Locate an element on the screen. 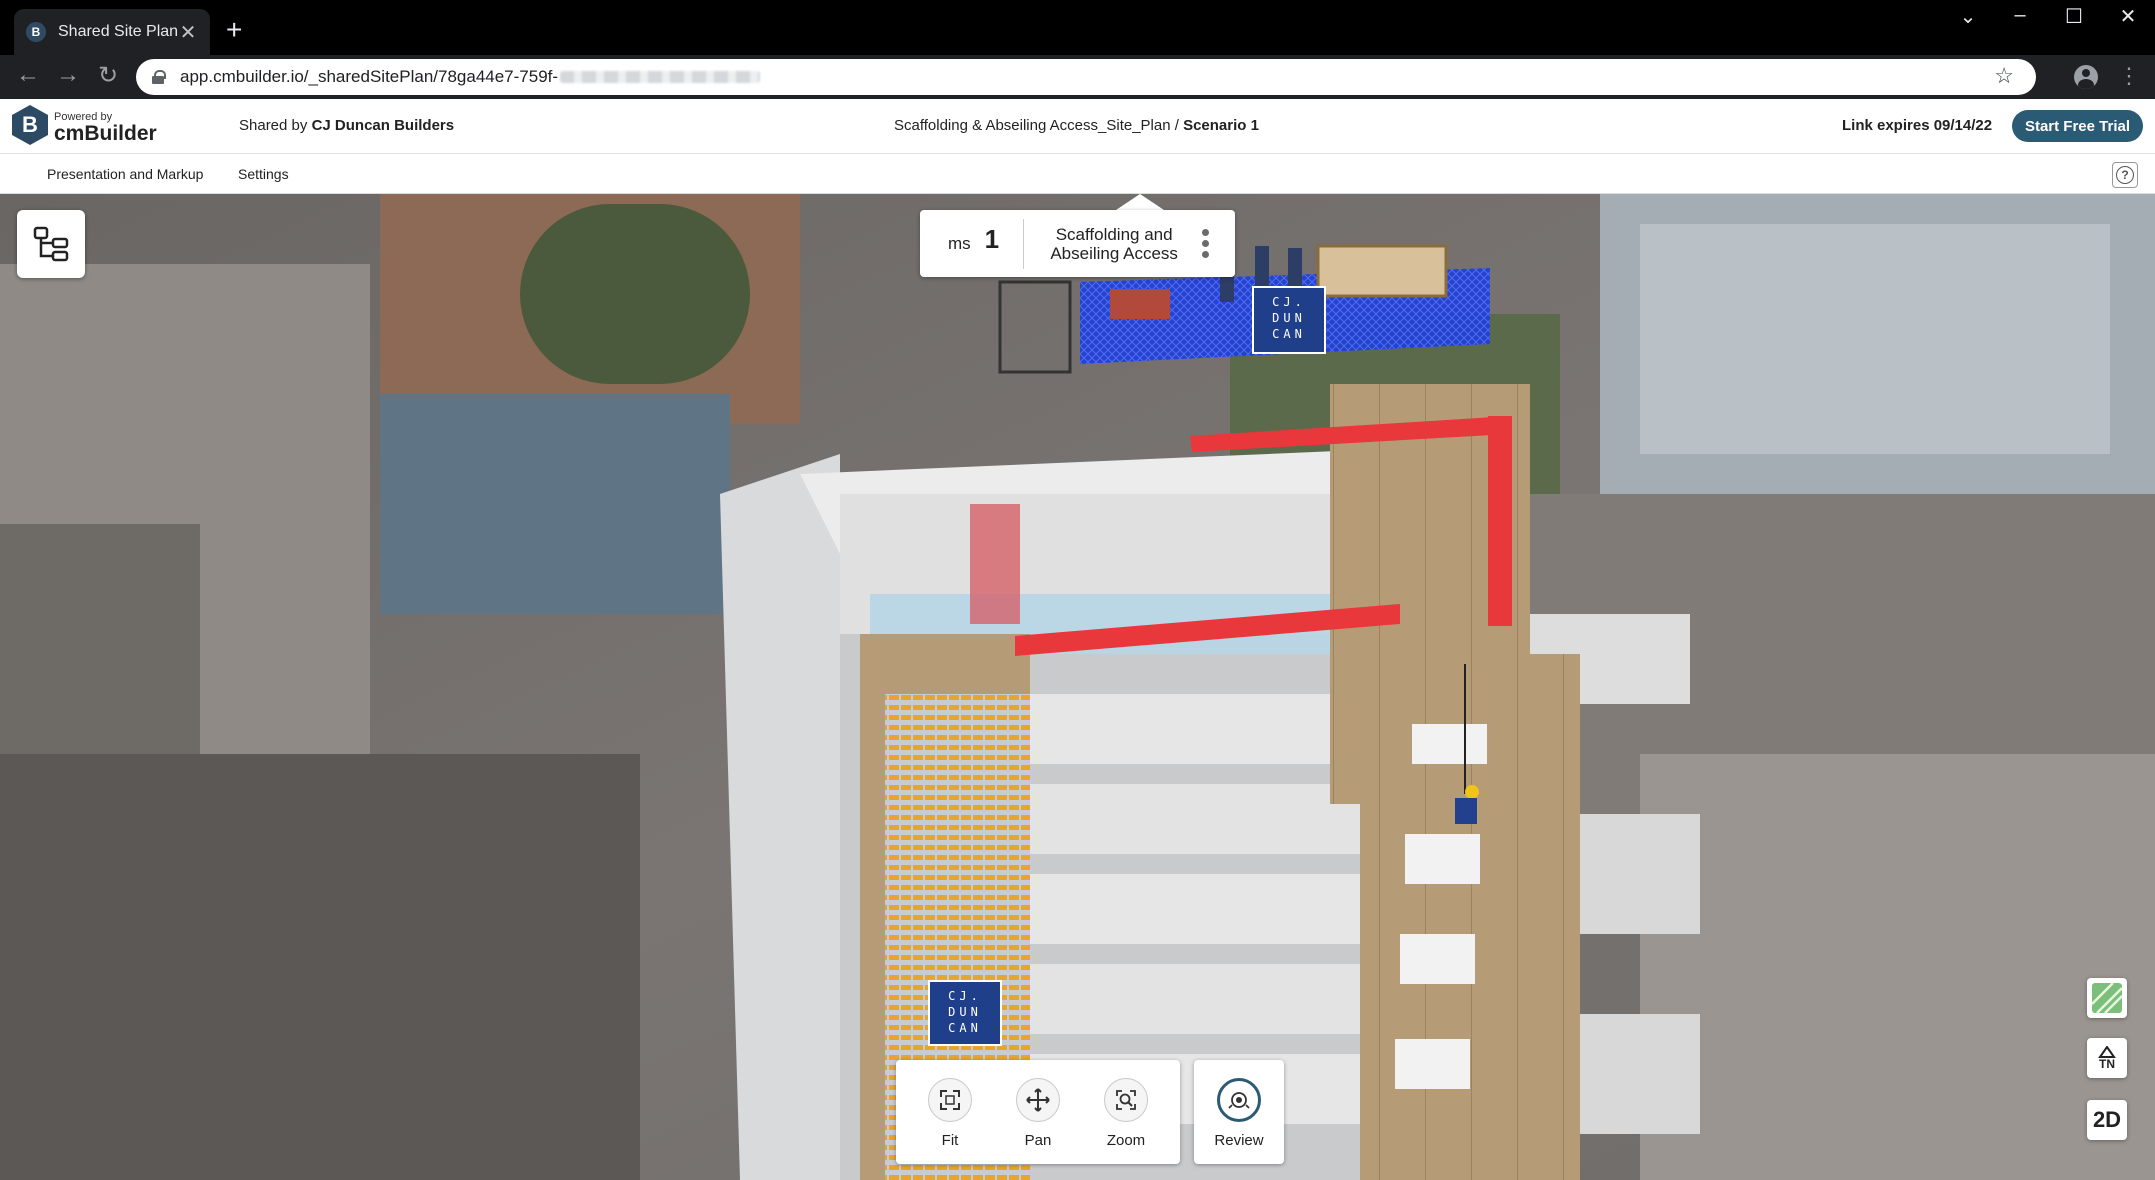 The height and width of the screenshot is (1180, 2155). scenario-title-line2: Abseiling Access is located at coordinates (1114, 253).